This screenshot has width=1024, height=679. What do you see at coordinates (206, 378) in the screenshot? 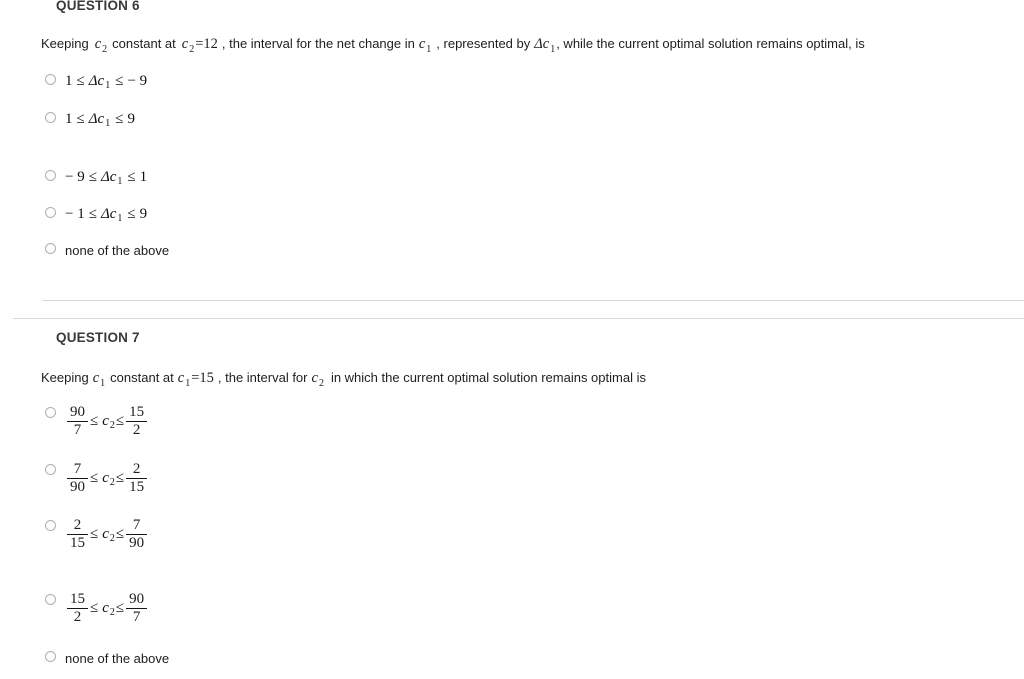
I see `prompt-value: 15` at bounding box center [206, 378].